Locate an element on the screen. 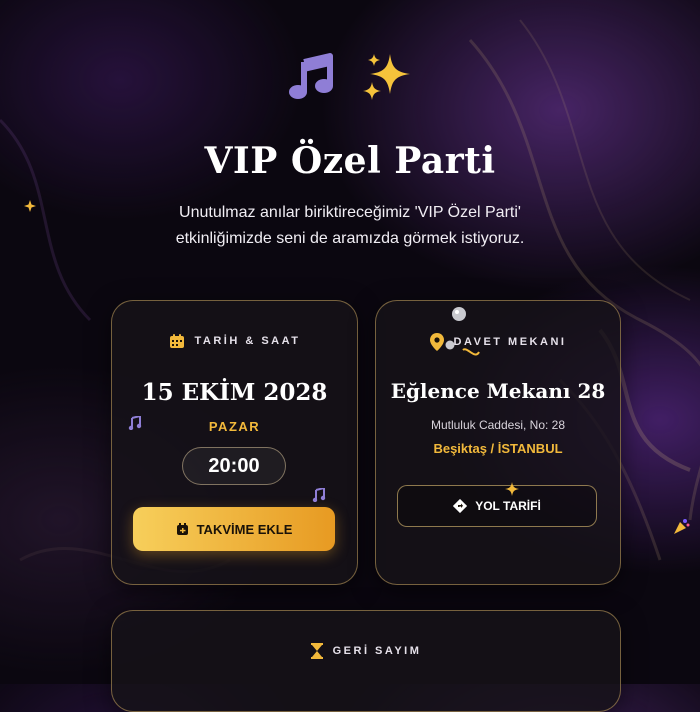 This screenshot has width=700, height=712. hourglass-icon is located at coordinates (316, 651).